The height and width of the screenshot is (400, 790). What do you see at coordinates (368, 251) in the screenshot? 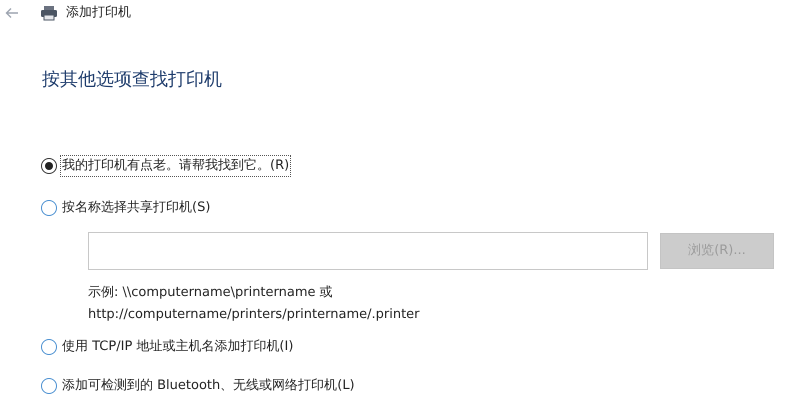
I see `path-input-field` at bounding box center [368, 251].